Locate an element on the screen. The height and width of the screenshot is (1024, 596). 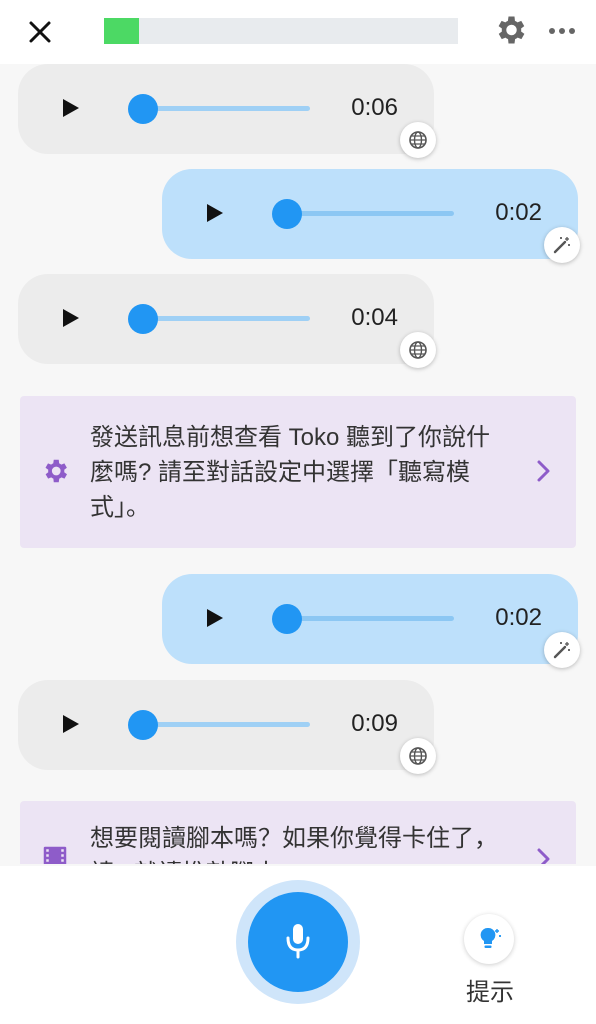
settings-button is located at coordinates (510, 30).